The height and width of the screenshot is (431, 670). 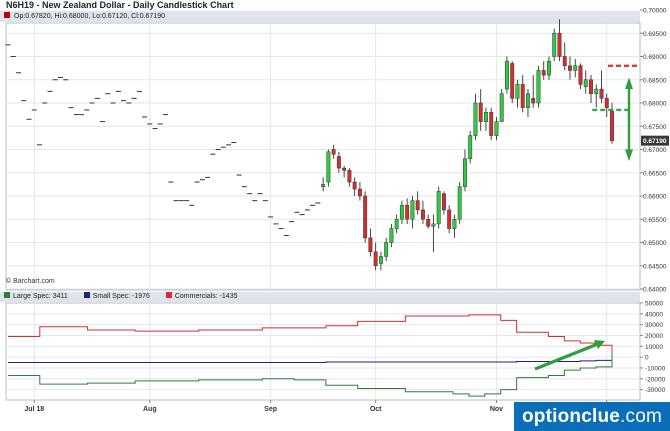 I want to click on cot-y-tick-label: 0, so click(x=647, y=358).